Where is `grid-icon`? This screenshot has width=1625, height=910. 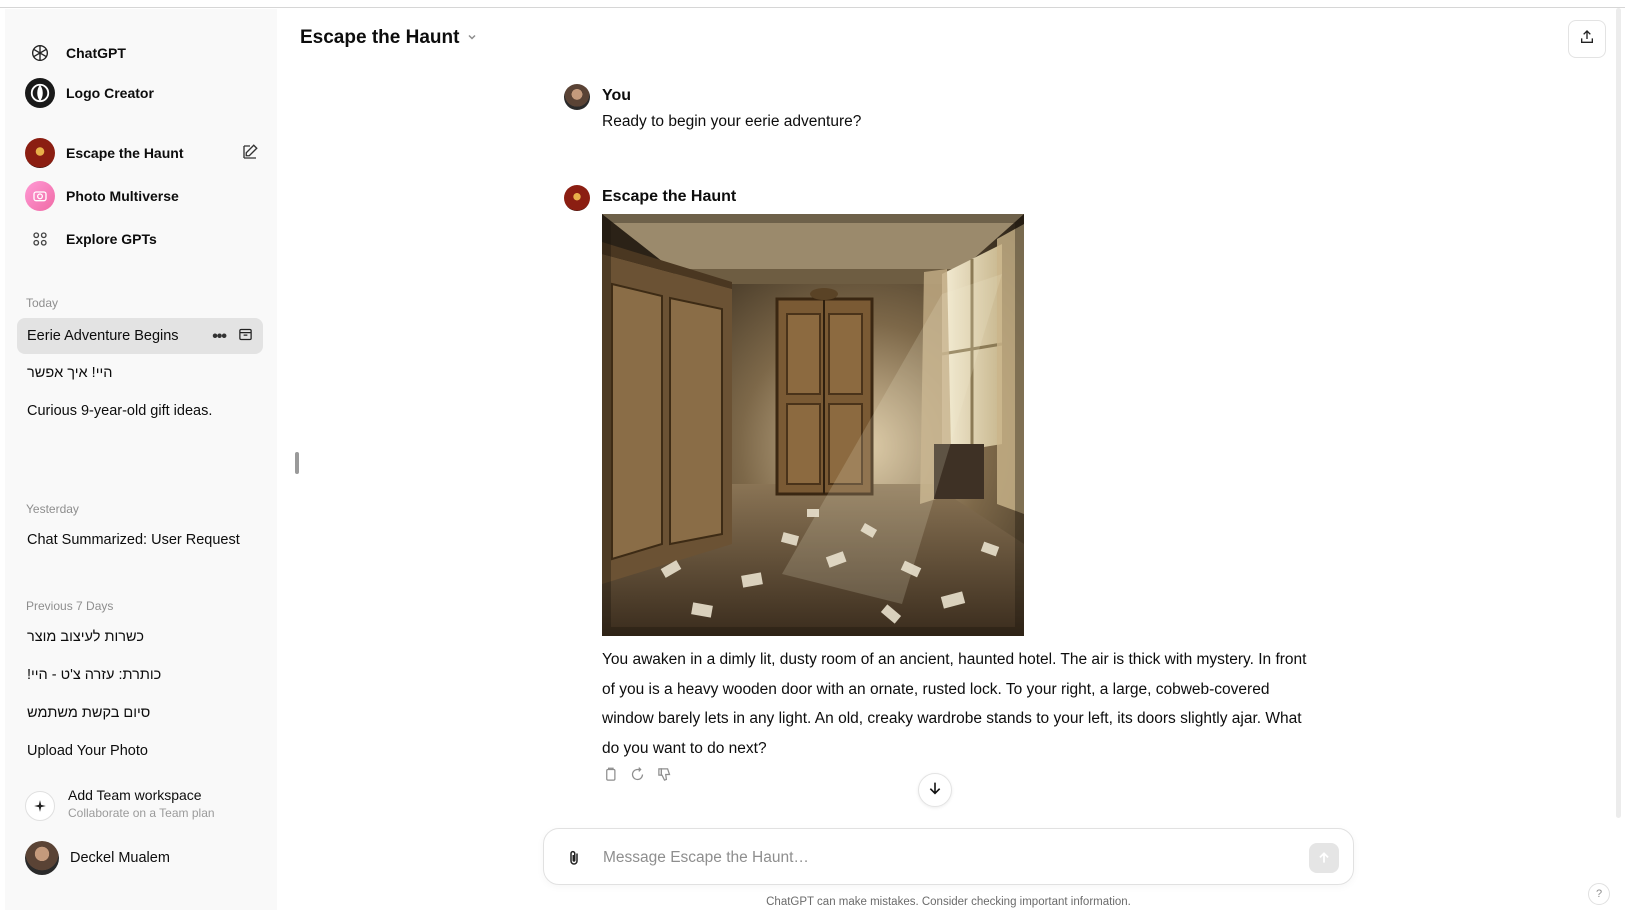 grid-icon is located at coordinates (40, 239).